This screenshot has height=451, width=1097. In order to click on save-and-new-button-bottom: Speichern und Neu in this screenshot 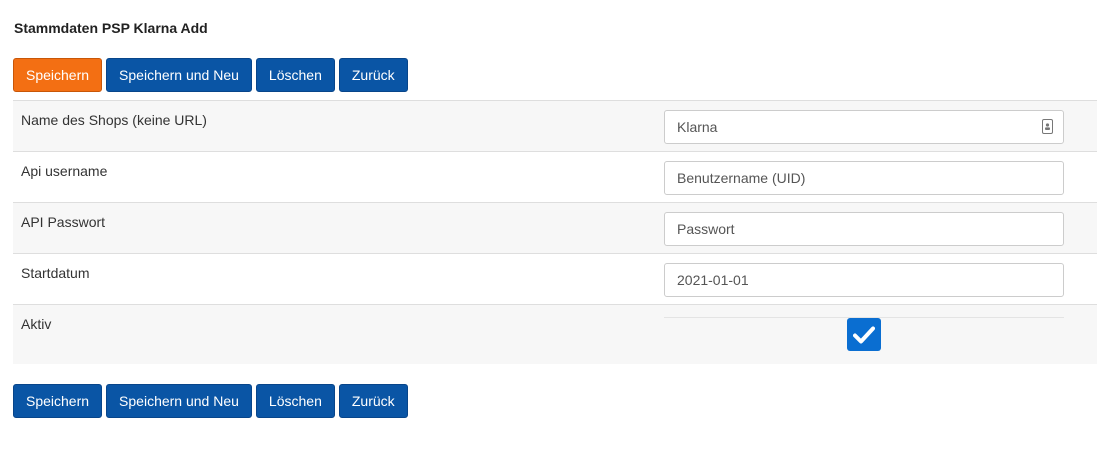, I will do `click(179, 401)`.